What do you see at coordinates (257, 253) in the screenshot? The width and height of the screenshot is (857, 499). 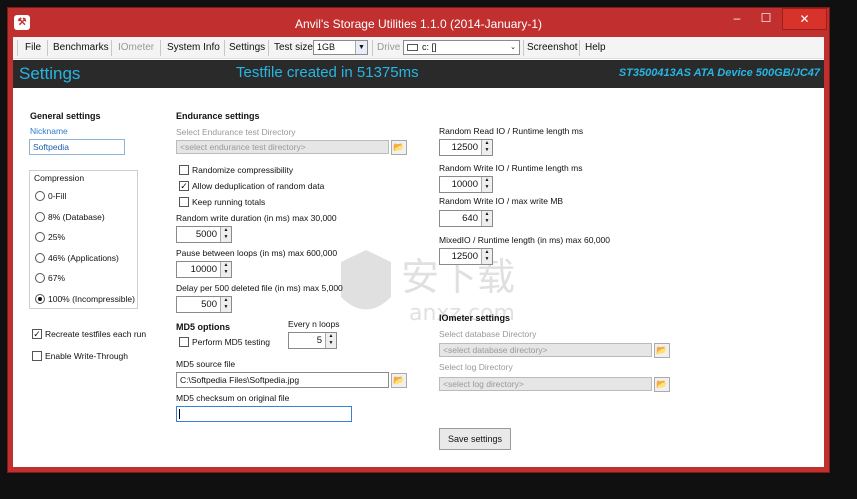 I see `pause-between-loops-label: Pause between loops (in ms) max 600,000` at bounding box center [257, 253].